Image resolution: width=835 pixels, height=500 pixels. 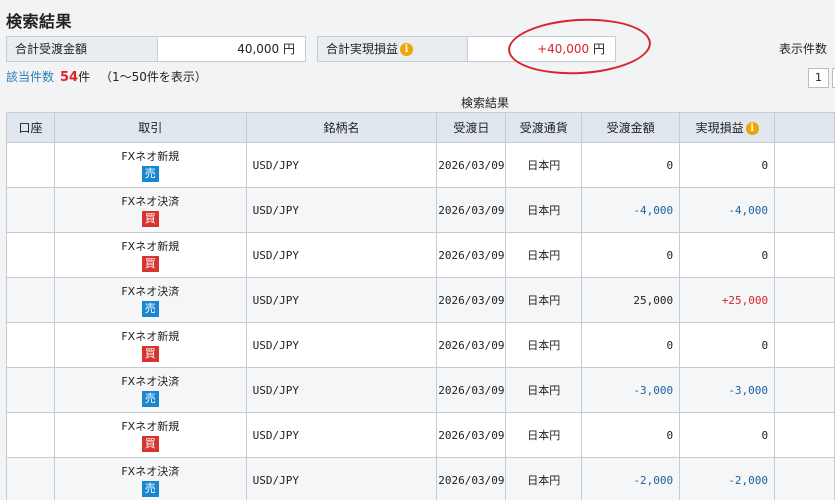 I want to click on total-pl-value: +40,000 円, so click(x=541, y=49).